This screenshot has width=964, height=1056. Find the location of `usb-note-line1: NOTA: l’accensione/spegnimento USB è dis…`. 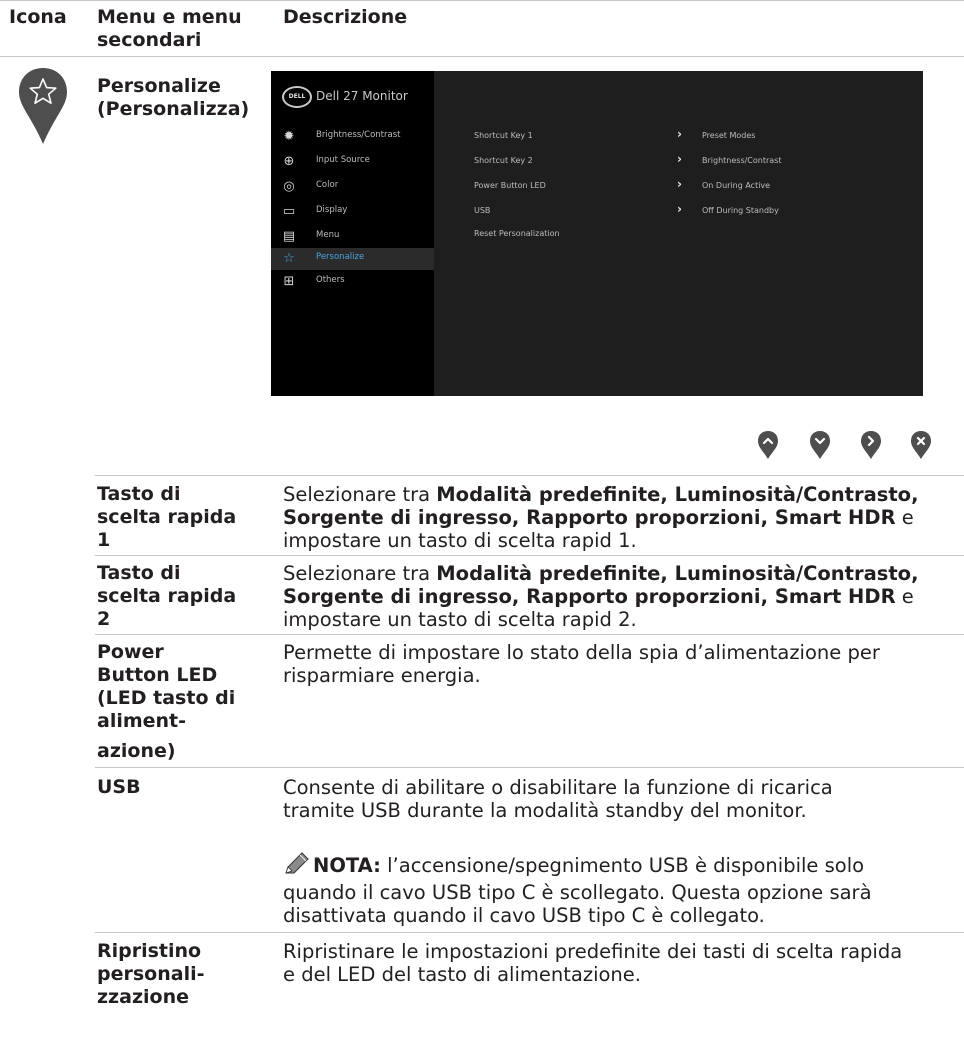

usb-note-line1: NOTA: l’accensione/spegnimento USB è dis… is located at coordinates (618, 864).